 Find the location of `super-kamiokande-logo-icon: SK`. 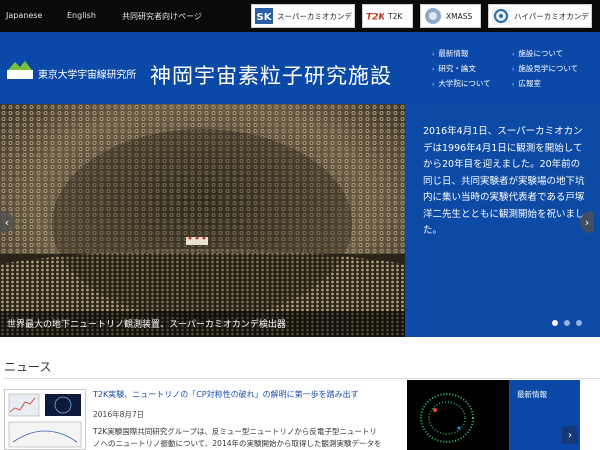

super-kamiokande-logo-icon: SK is located at coordinates (264, 16).